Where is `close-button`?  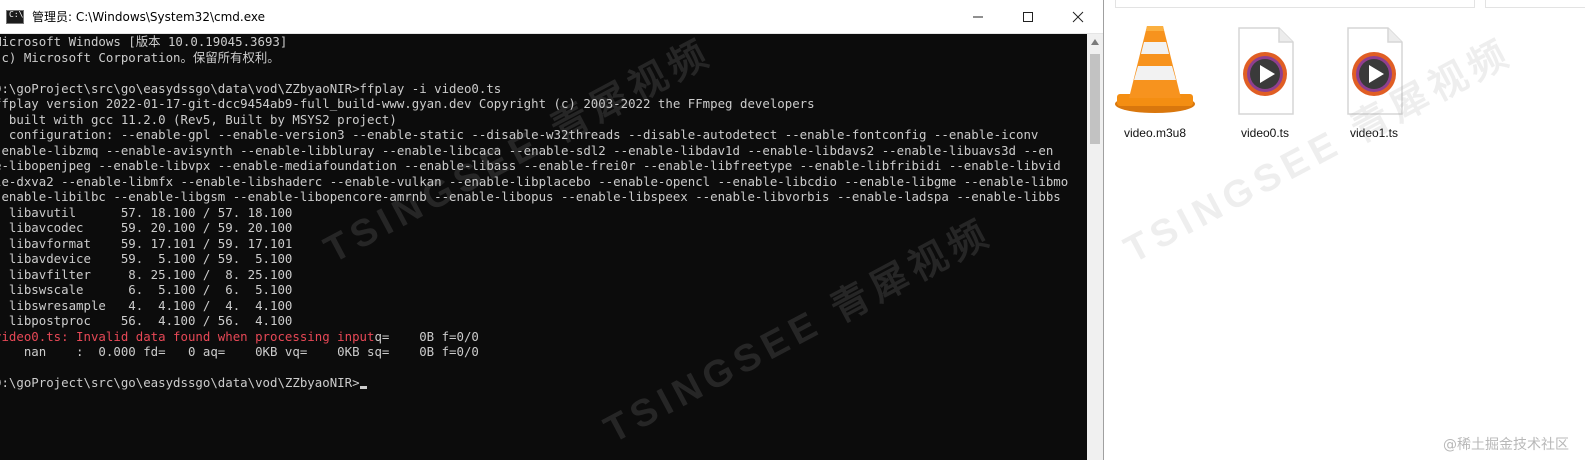 close-button is located at coordinates (1078, 16).